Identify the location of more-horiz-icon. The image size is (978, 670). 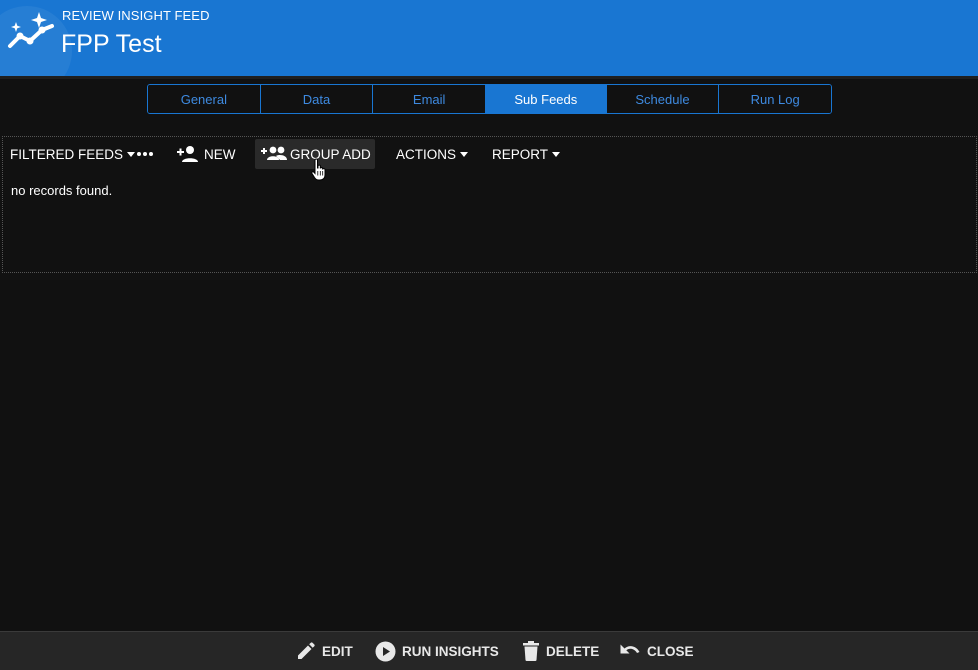
(145, 154).